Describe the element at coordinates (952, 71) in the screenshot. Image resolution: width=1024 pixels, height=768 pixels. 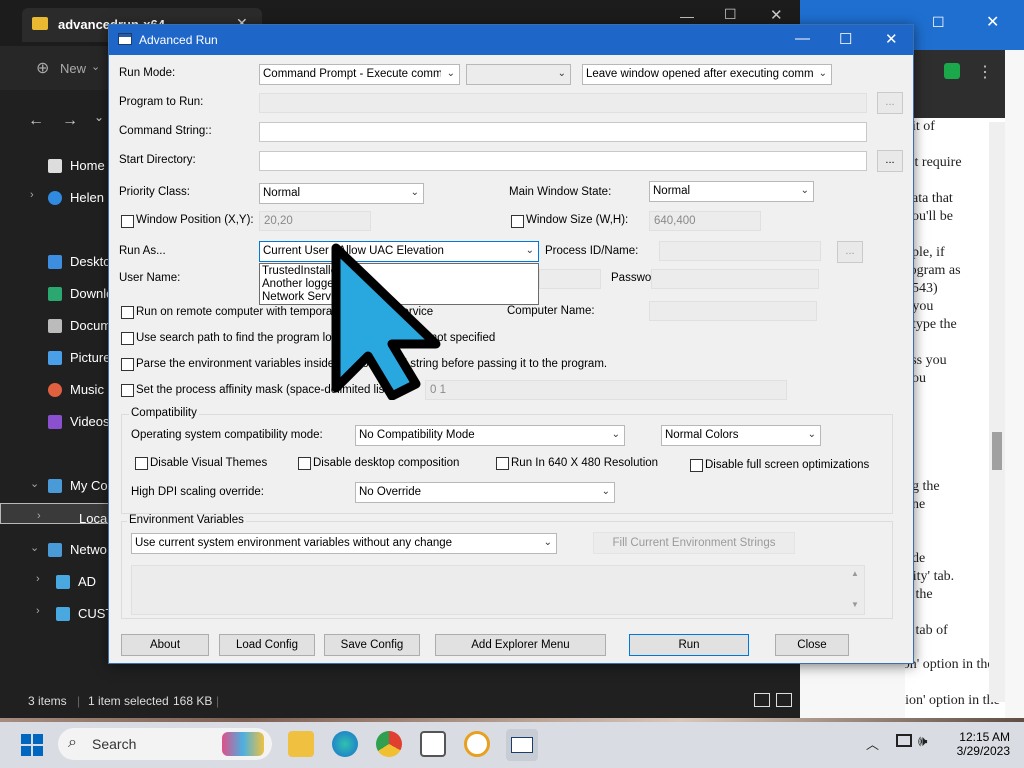
I see `shield-icon` at that location.